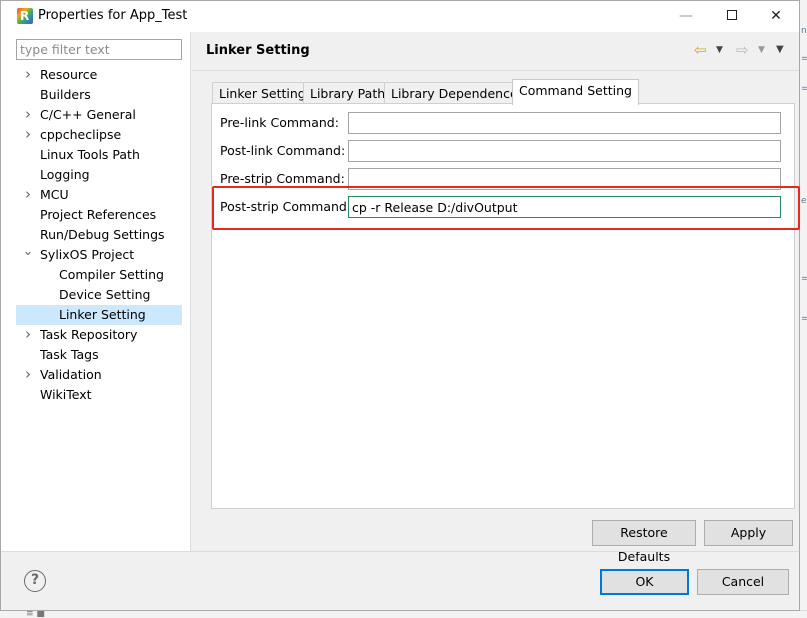  I want to click on sidebar-item-label: Linux Tools Path, so click(90, 154).